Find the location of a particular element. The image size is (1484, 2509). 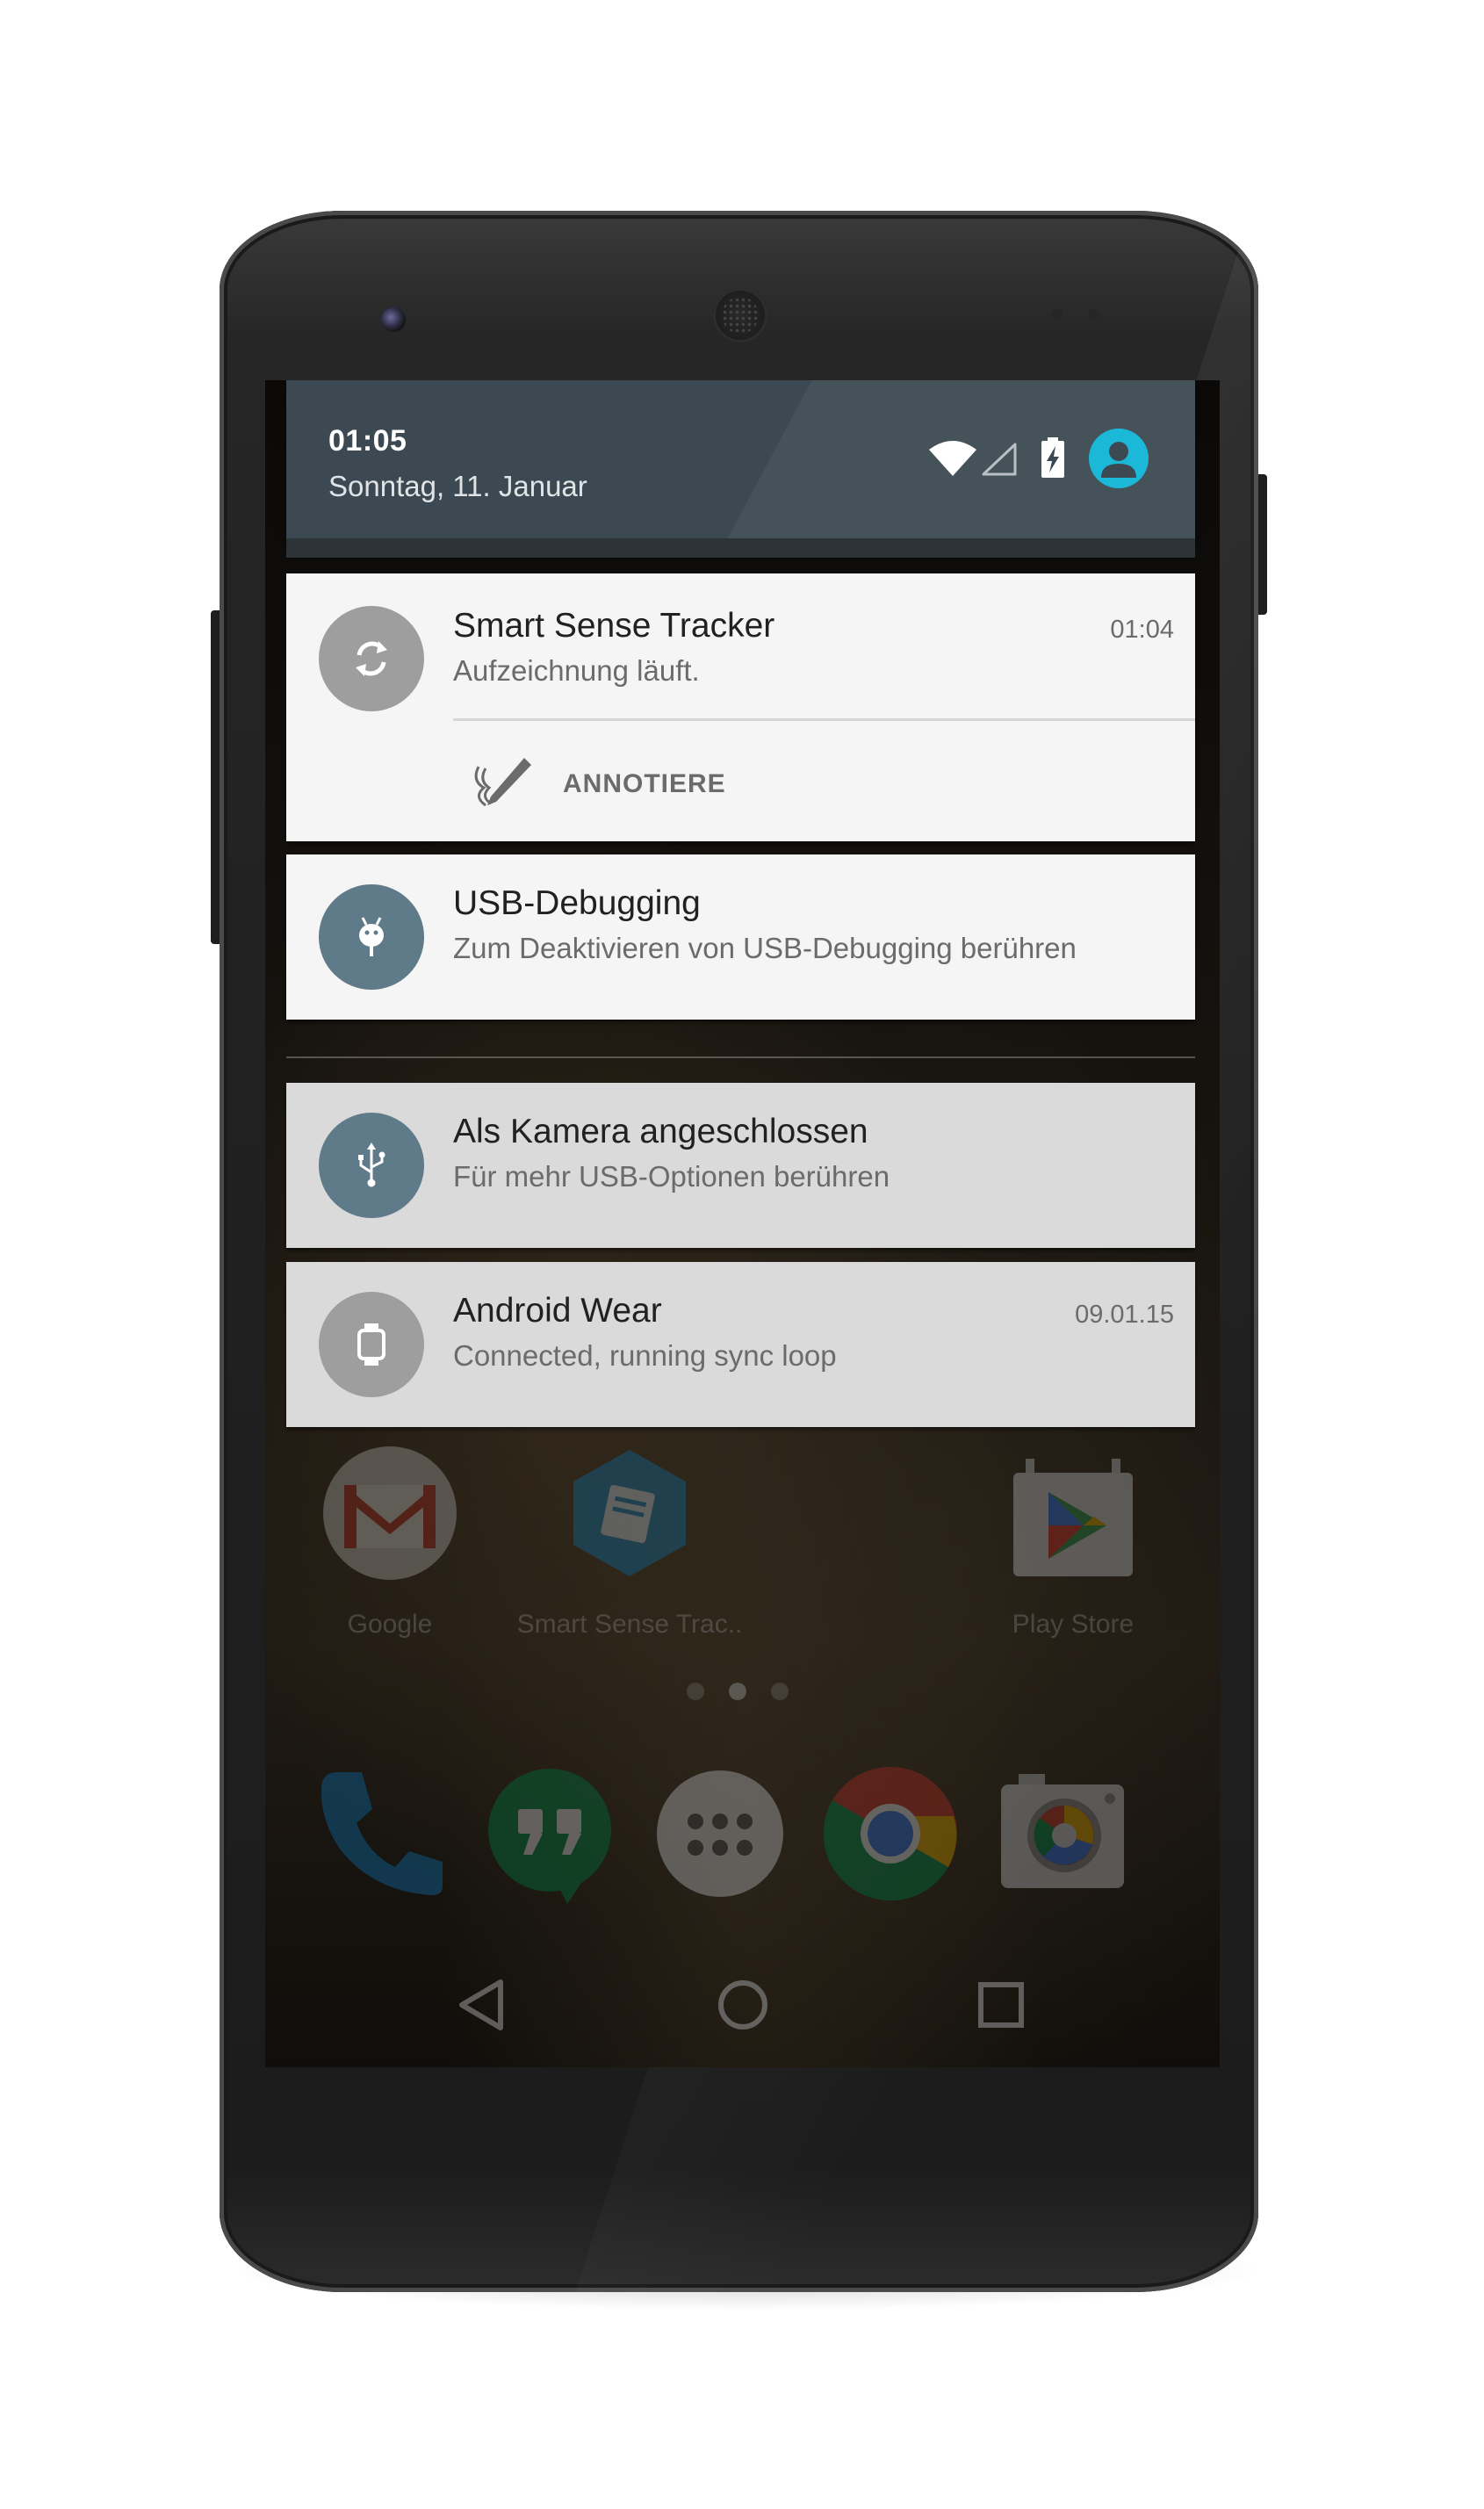

status-icons is located at coordinates (1059, 464).